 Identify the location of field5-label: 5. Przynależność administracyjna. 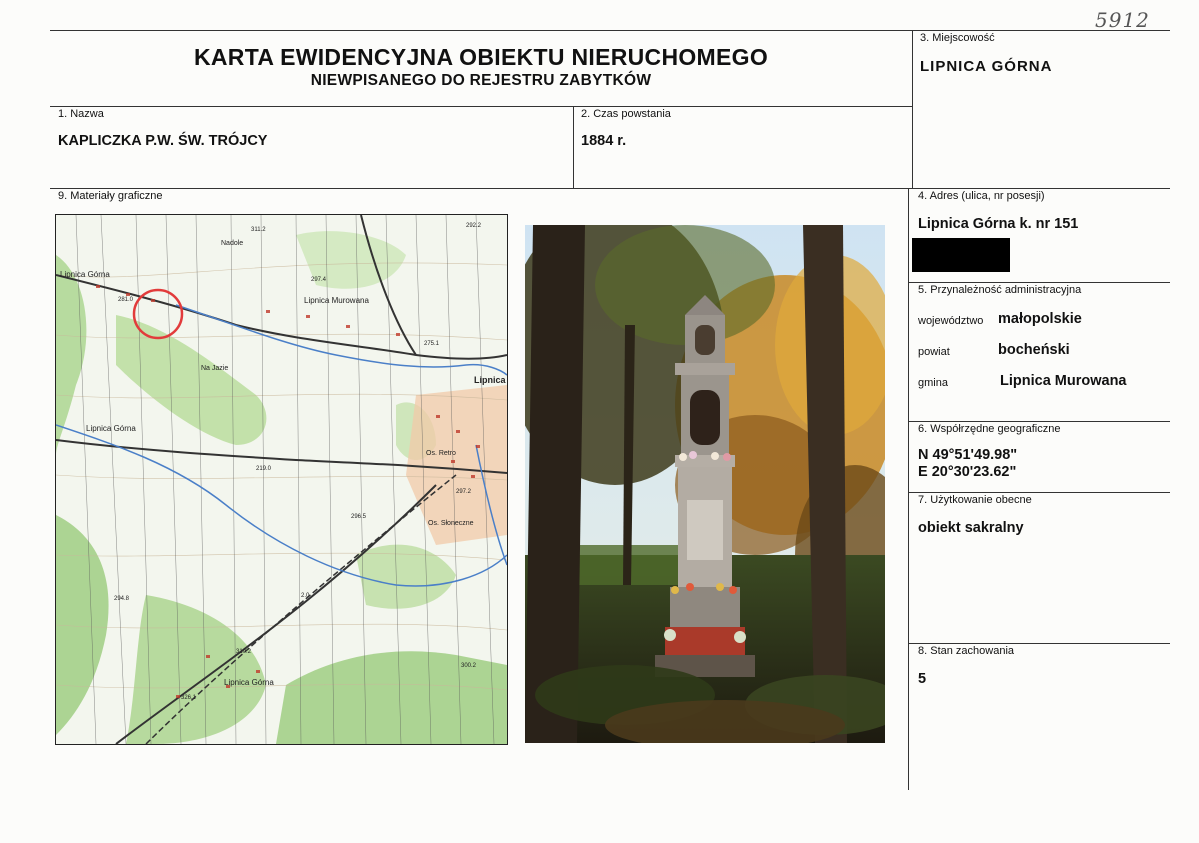
(1000, 290).